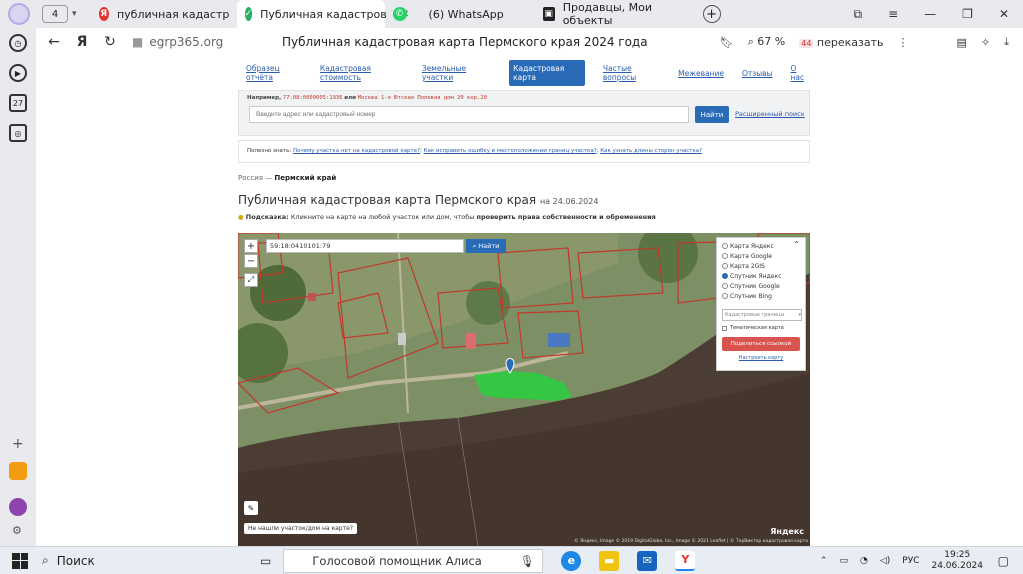 Image resolution: width=1023 pixels, height=574 pixels. What do you see at coordinates (609, 560) in the screenshot?
I see `folder-icon: ▬` at bounding box center [609, 560].